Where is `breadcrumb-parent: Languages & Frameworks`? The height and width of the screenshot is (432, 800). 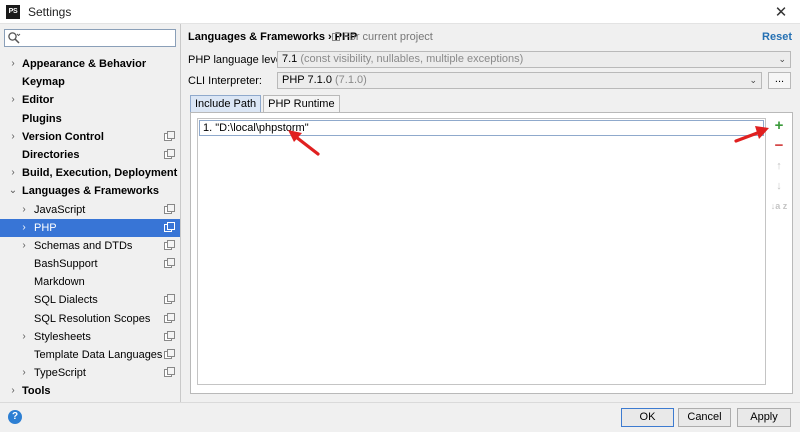
breadcrumb-parent: Languages & Frameworks is located at coordinates (256, 37).